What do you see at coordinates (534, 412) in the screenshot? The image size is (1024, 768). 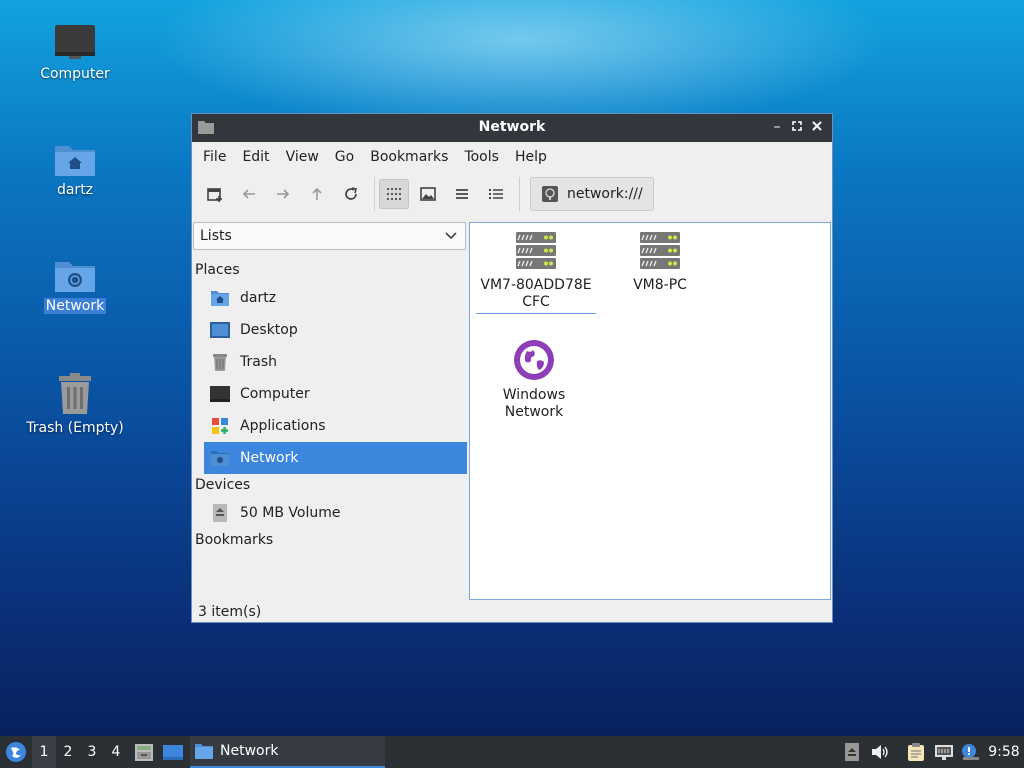 I see `file-label: Network` at bounding box center [534, 412].